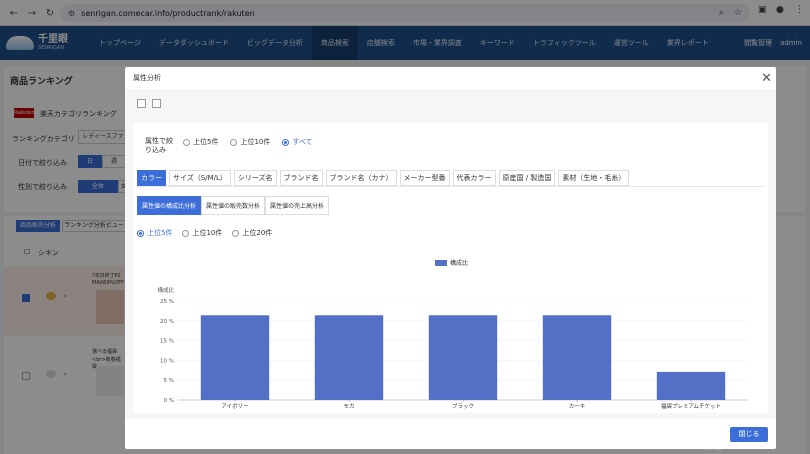 This screenshot has width=810, height=454. What do you see at coordinates (577, 406) in the screenshot?
I see `x-tick-label: カーキ` at bounding box center [577, 406].